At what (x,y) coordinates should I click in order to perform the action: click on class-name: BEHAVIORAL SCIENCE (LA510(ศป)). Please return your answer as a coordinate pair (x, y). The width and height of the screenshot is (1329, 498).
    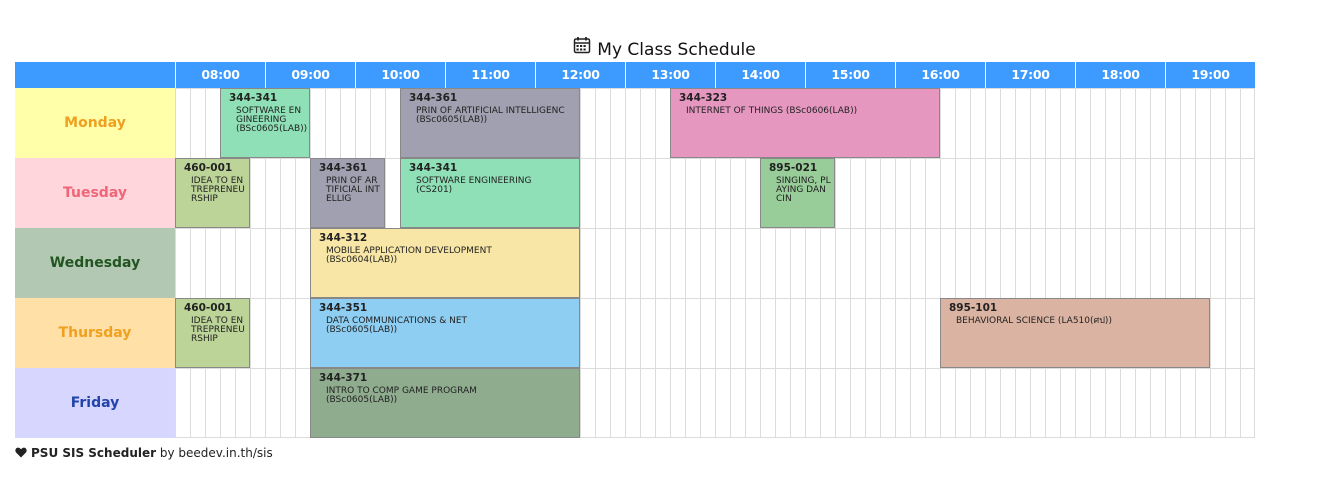
    Looking at the image, I should click on (1034, 321).